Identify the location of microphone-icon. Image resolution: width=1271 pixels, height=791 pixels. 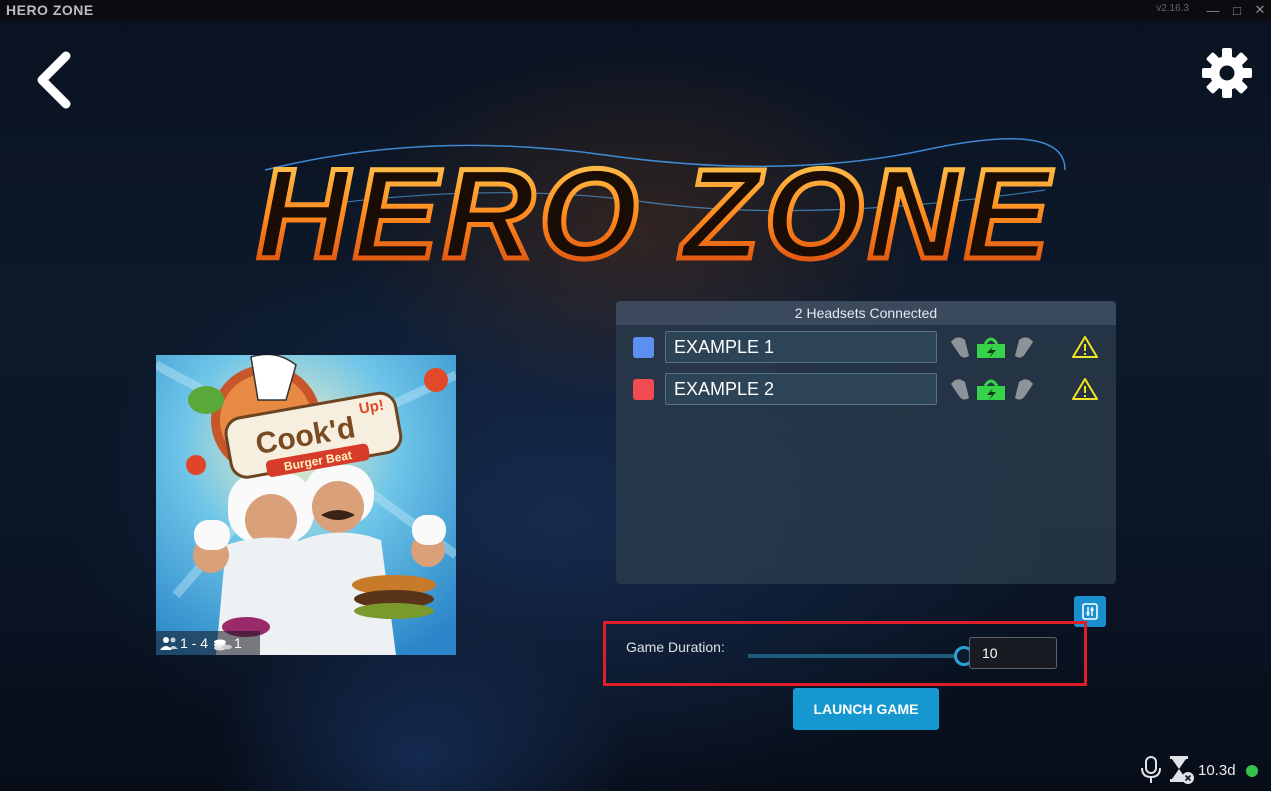
(1151, 770).